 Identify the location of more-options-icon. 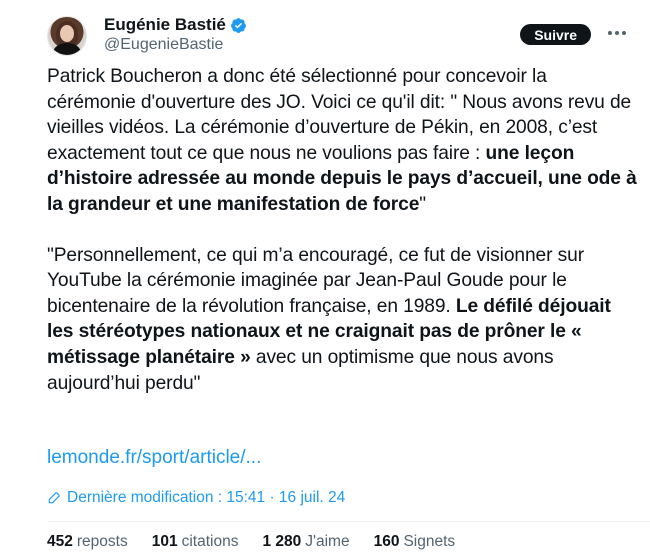
(617, 33).